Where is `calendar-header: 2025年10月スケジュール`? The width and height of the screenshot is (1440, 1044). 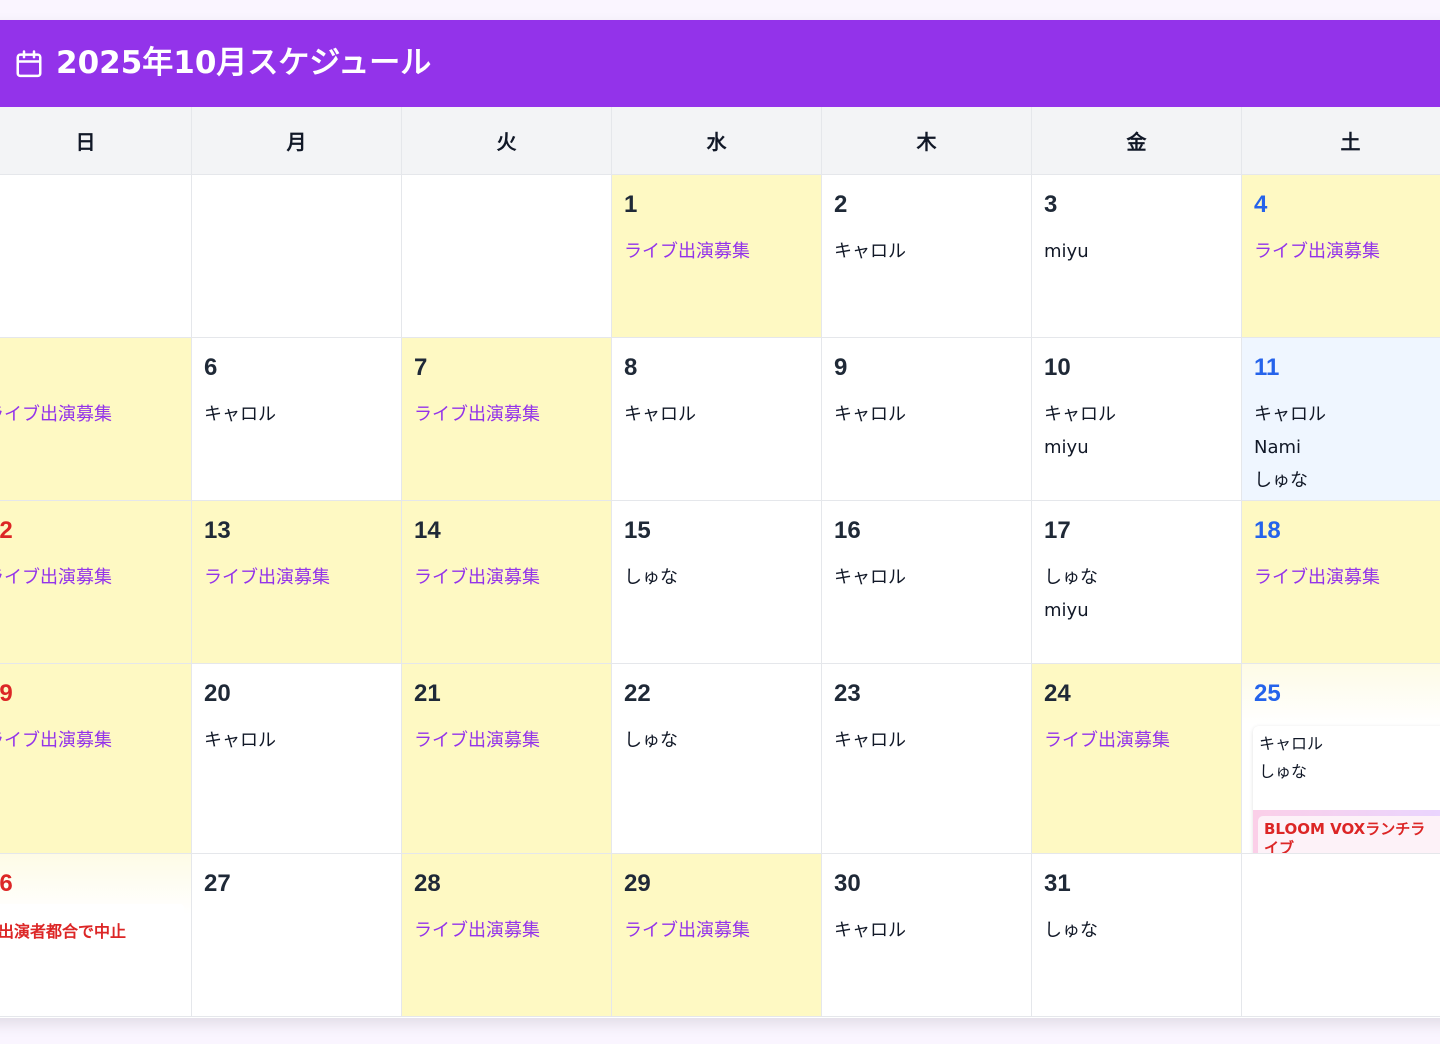 calendar-header: 2025年10月スケジュール is located at coordinates (720, 63).